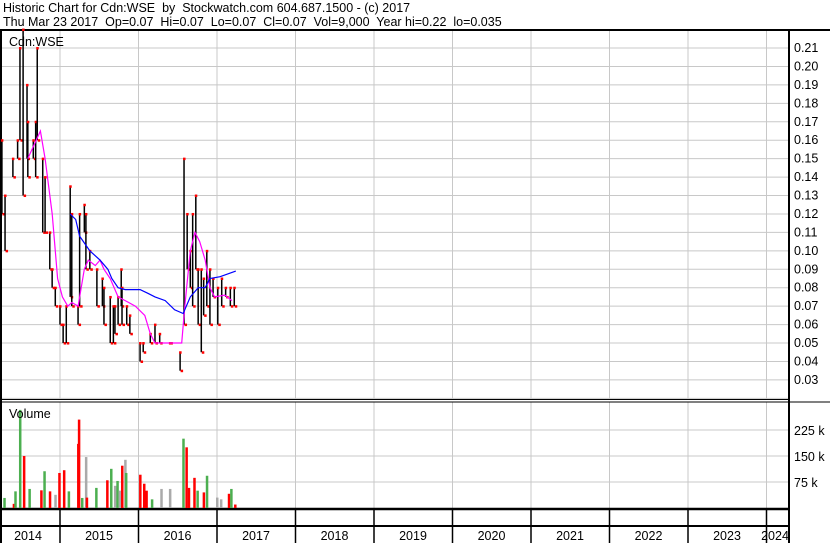 The height and width of the screenshot is (543, 830). Describe the element at coordinates (806, 288) in the screenshot. I see `price-tick-label: 0.08` at that location.